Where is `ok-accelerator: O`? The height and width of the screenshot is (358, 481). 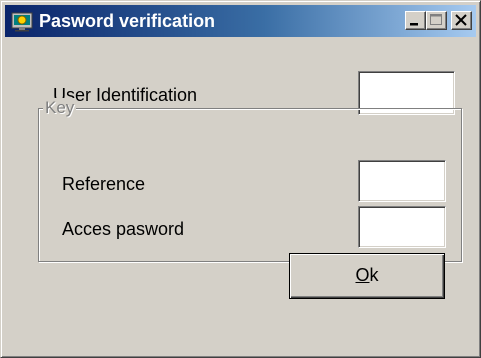
ok-accelerator: O is located at coordinates (362, 275).